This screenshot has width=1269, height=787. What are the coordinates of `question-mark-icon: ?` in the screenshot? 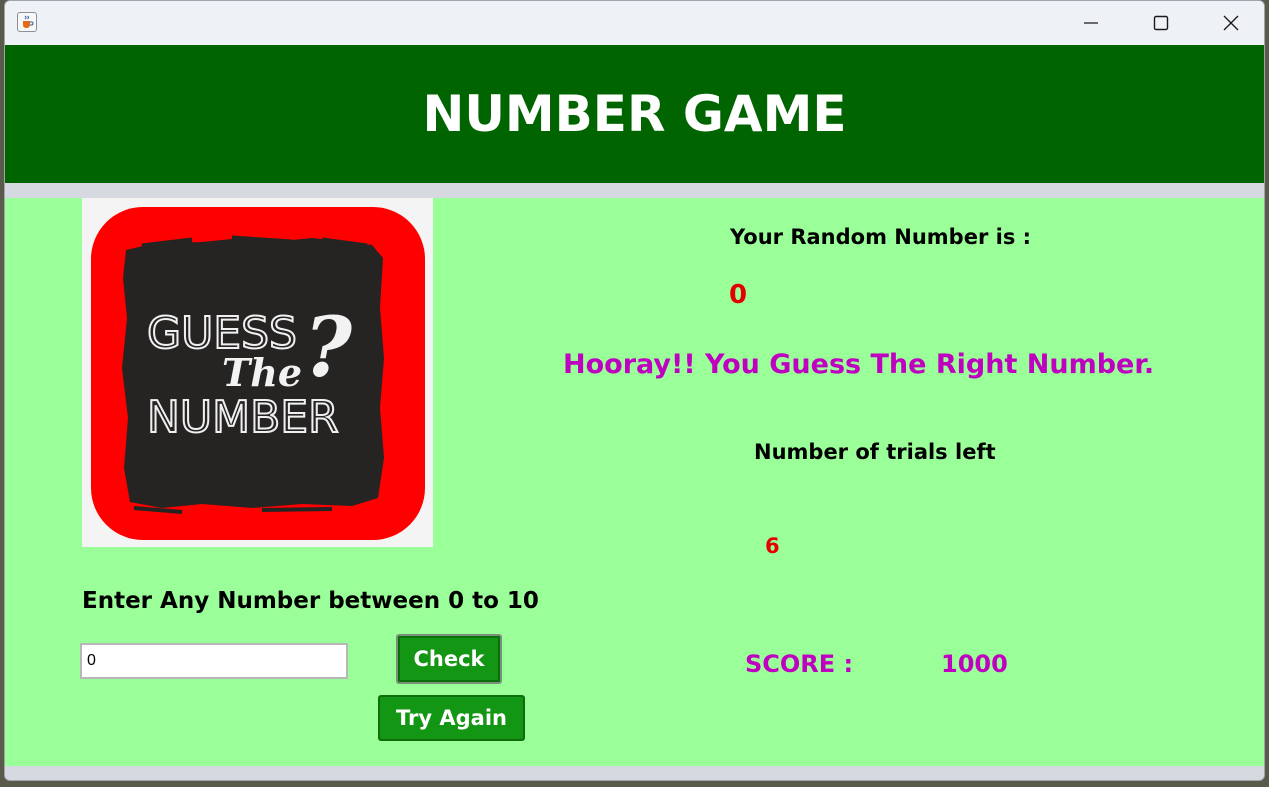 It's located at (328, 348).